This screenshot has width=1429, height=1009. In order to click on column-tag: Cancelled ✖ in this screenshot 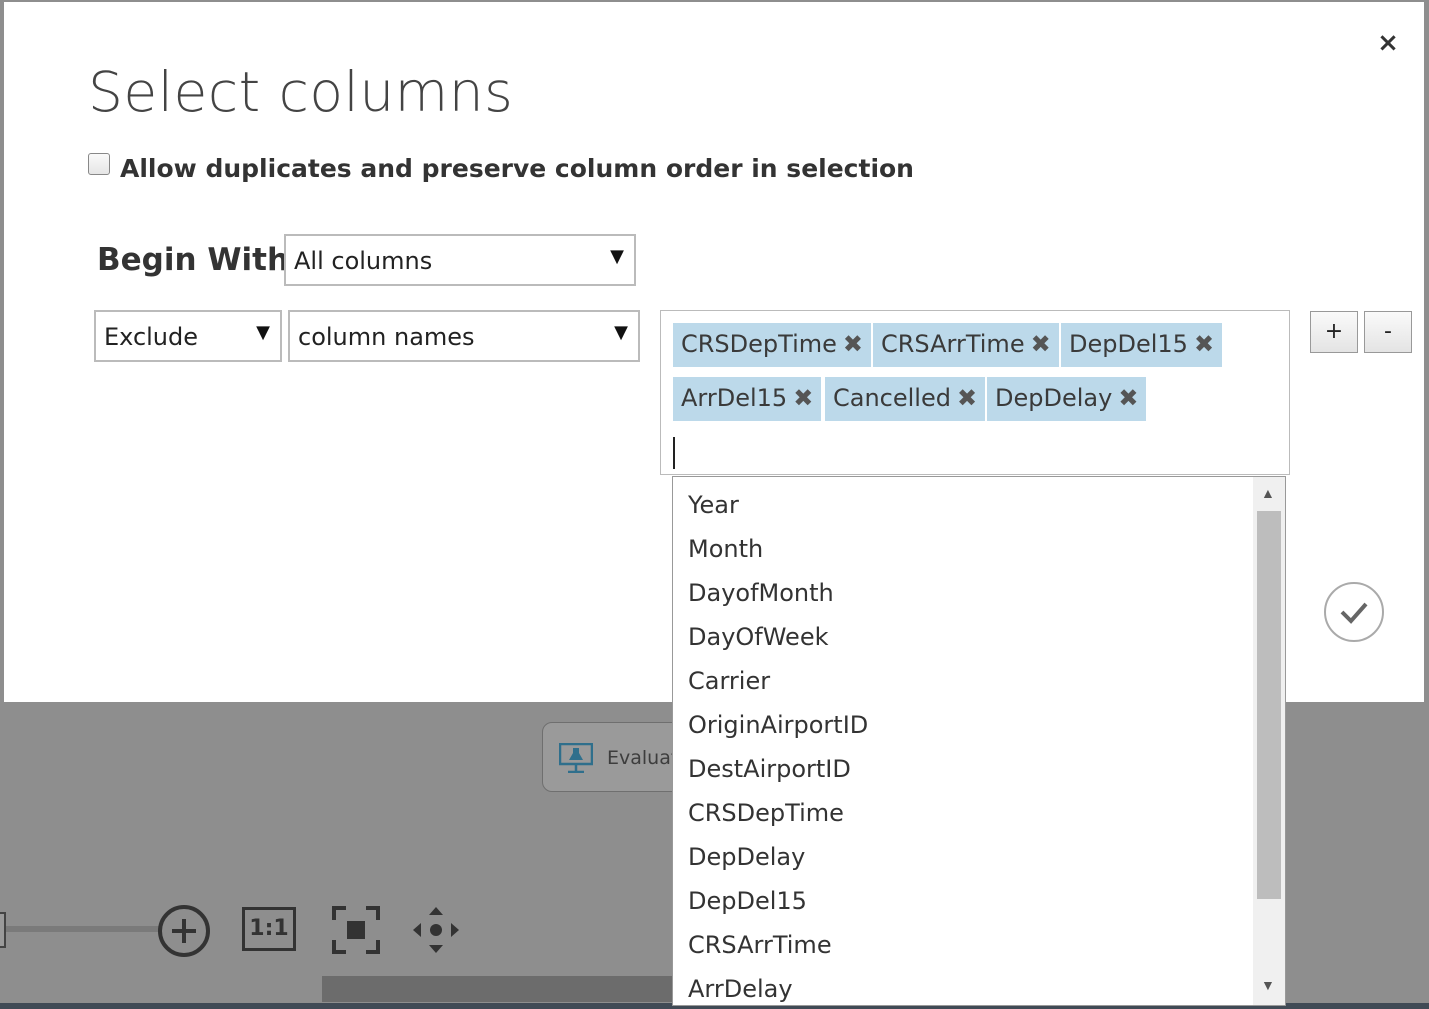, I will do `click(905, 399)`.